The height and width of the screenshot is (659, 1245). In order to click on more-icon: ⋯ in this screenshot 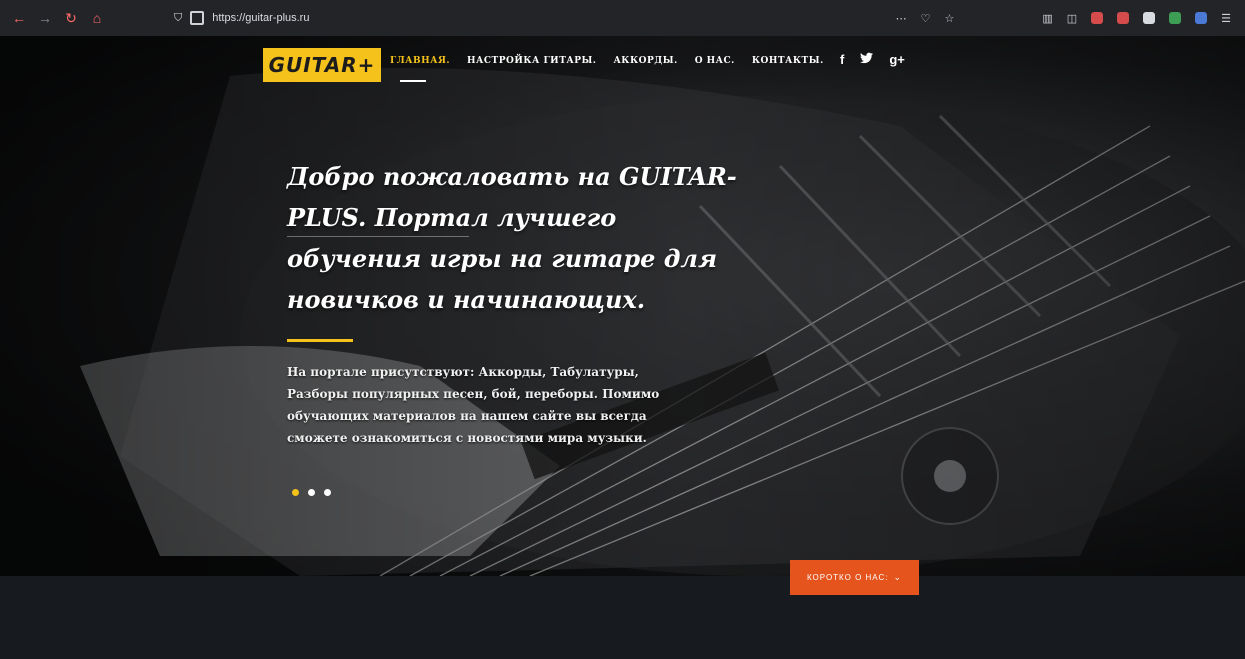, I will do `click(901, 18)`.